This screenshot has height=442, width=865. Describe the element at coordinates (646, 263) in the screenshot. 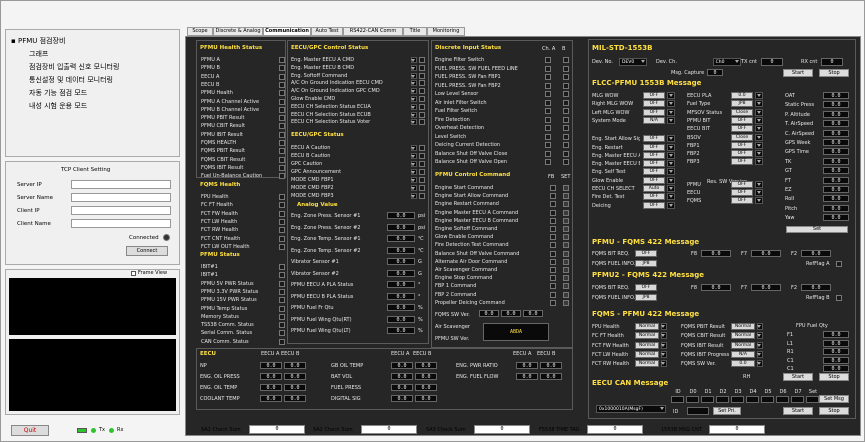

I see `pfmu_fqms-row-value: JP8` at that location.